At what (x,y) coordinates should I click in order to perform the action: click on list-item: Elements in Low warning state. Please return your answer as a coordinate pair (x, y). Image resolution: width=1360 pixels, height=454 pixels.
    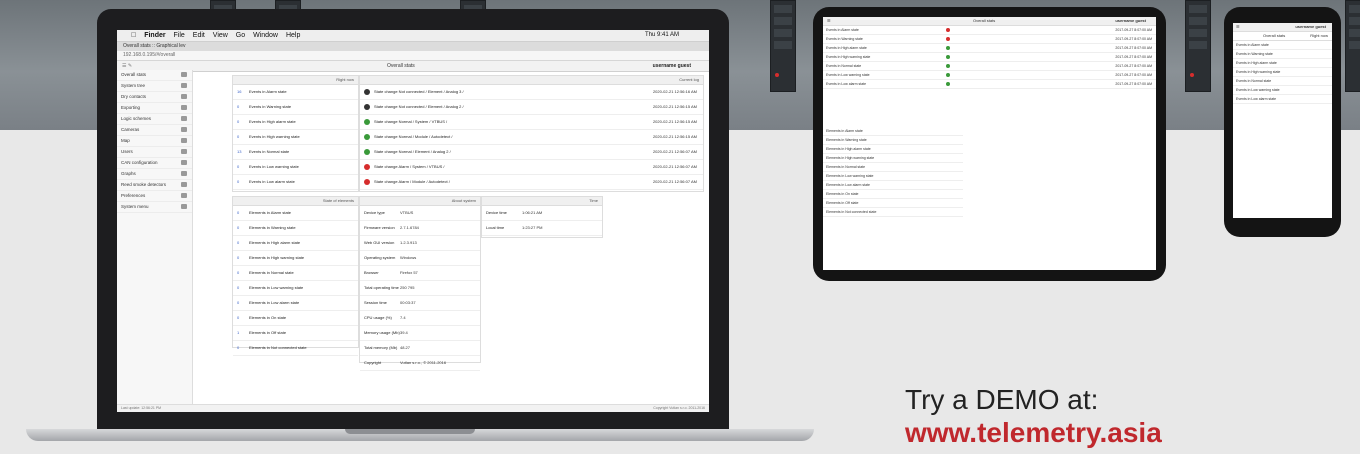
    Looking at the image, I should click on (893, 176).